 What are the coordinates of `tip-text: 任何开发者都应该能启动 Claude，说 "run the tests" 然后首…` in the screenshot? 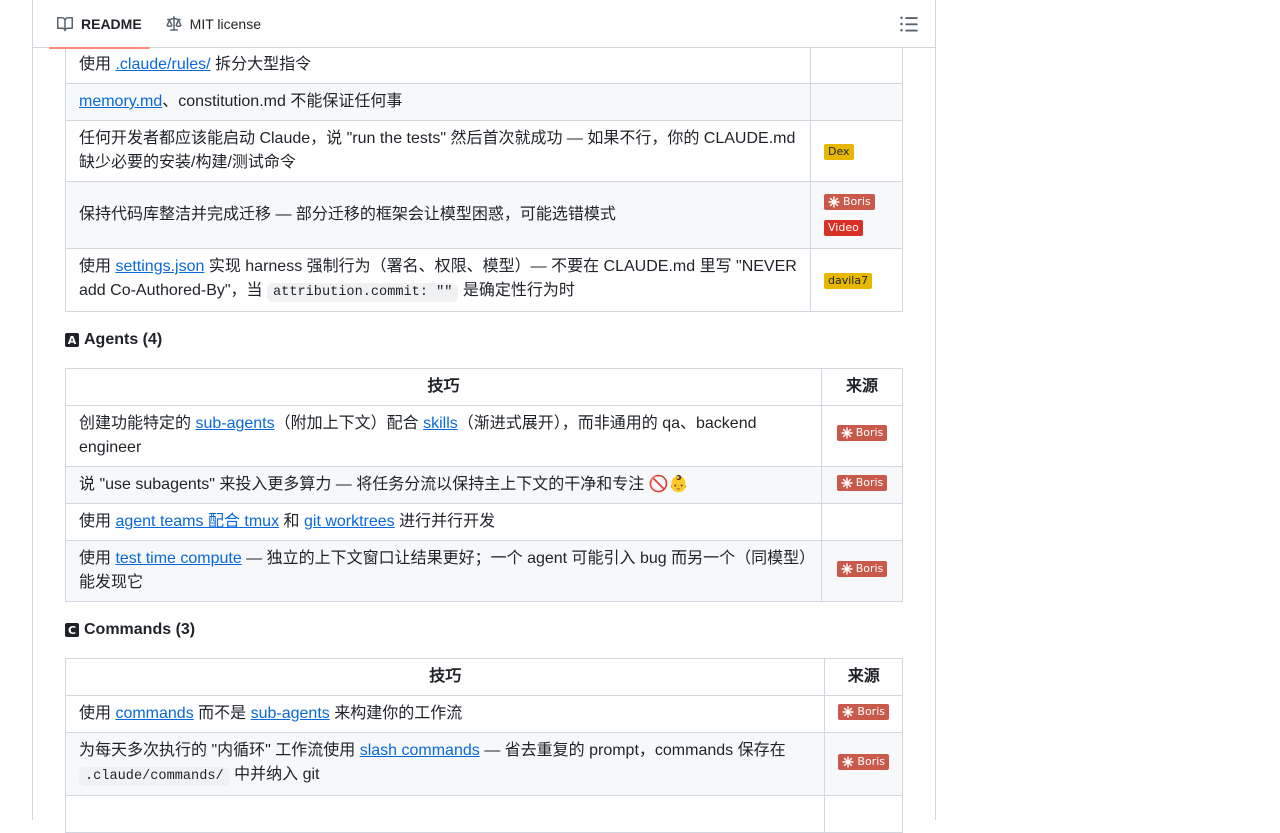 It's located at (437, 150).